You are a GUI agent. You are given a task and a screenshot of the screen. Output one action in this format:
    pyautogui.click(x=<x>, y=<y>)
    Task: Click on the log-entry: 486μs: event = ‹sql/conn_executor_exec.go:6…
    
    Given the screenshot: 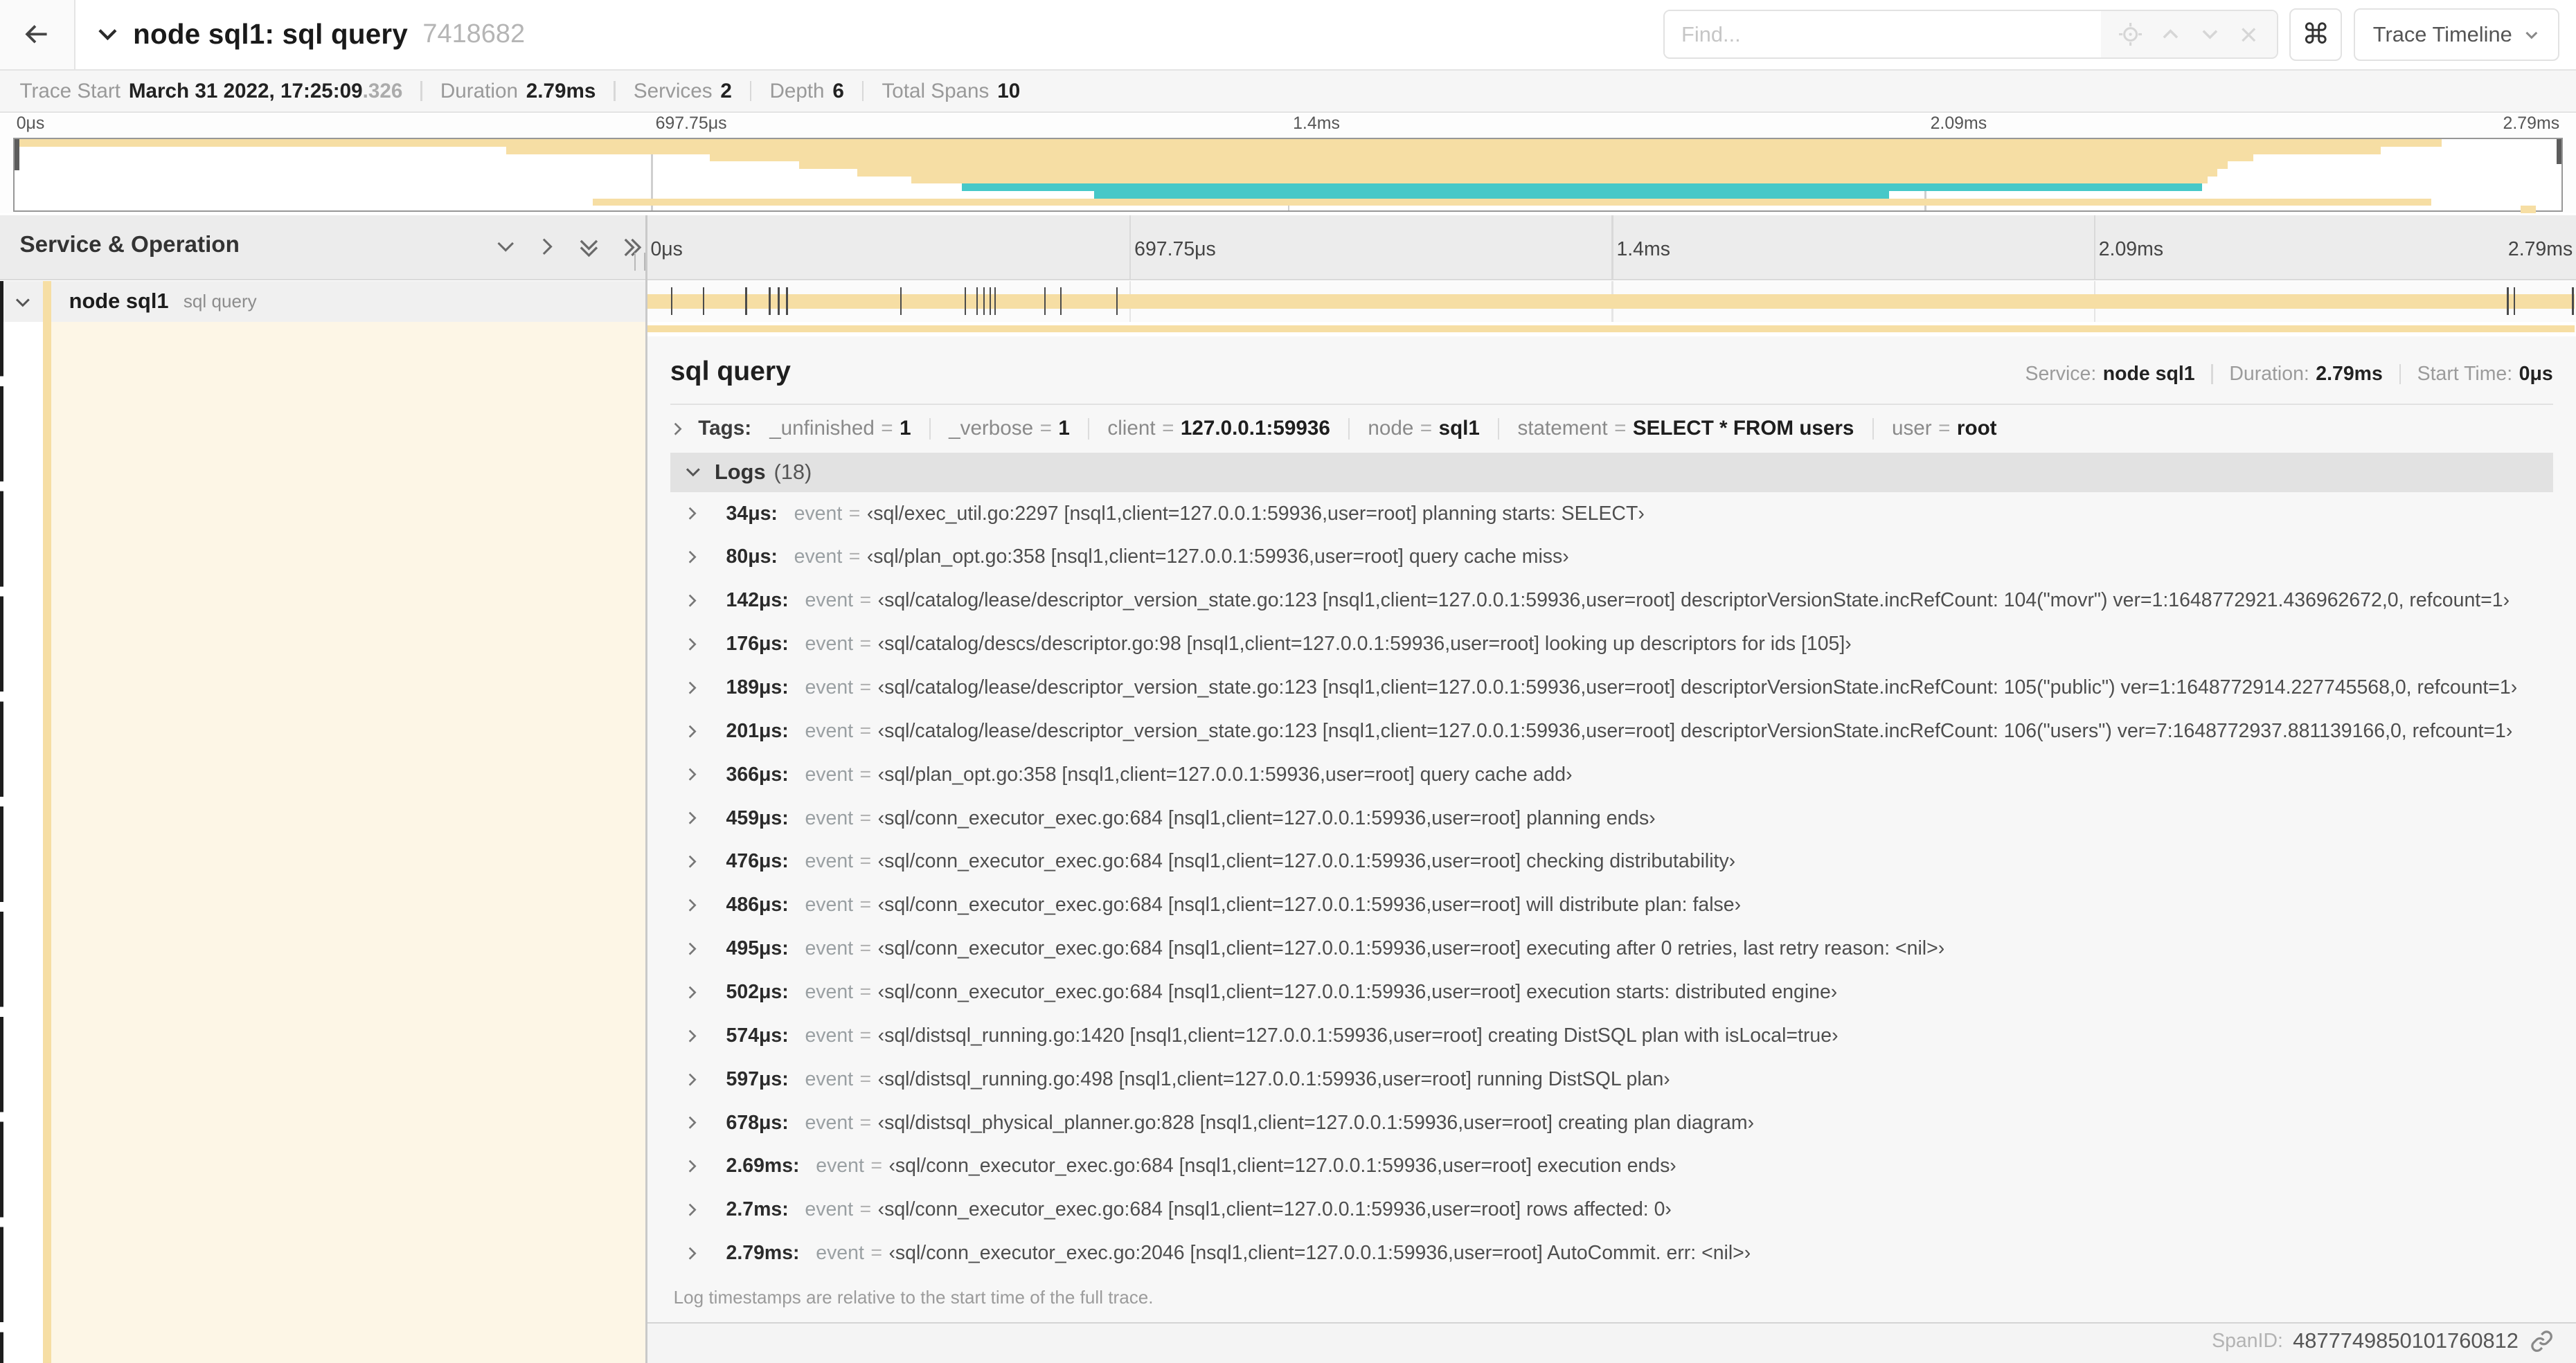 What is the action you would take?
    pyautogui.click(x=1612, y=905)
    